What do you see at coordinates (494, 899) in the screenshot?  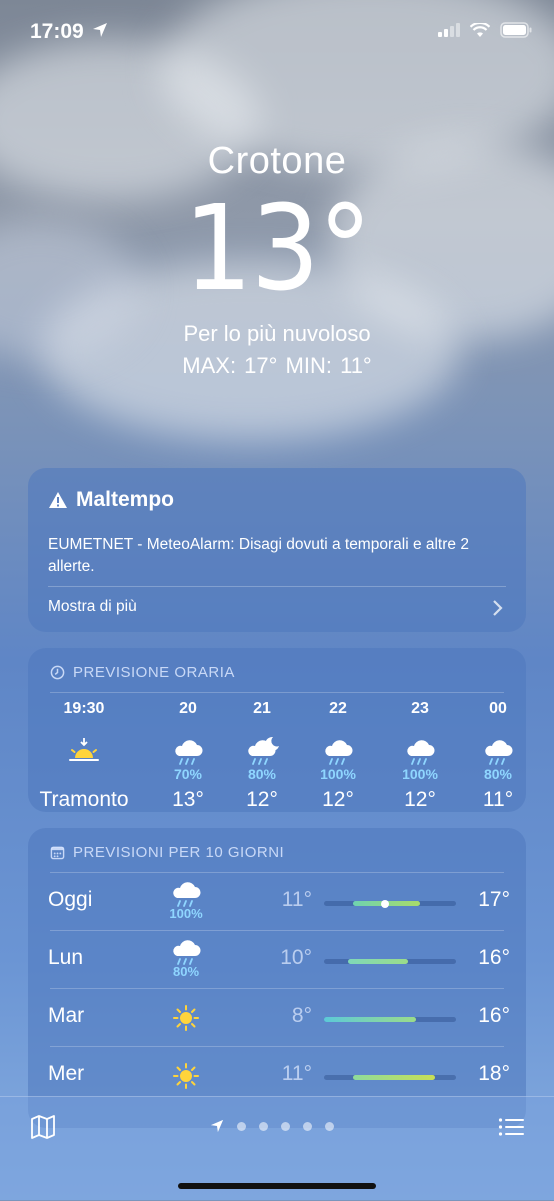 I see `high-temp: 17°` at bounding box center [494, 899].